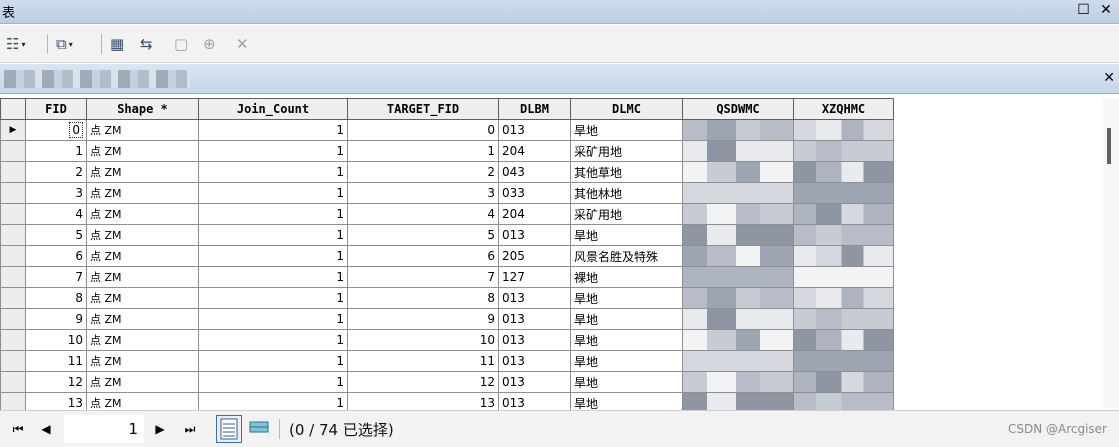 This screenshot has width=1119, height=447. I want to click on cell-target-fid: 8, so click(423, 298).